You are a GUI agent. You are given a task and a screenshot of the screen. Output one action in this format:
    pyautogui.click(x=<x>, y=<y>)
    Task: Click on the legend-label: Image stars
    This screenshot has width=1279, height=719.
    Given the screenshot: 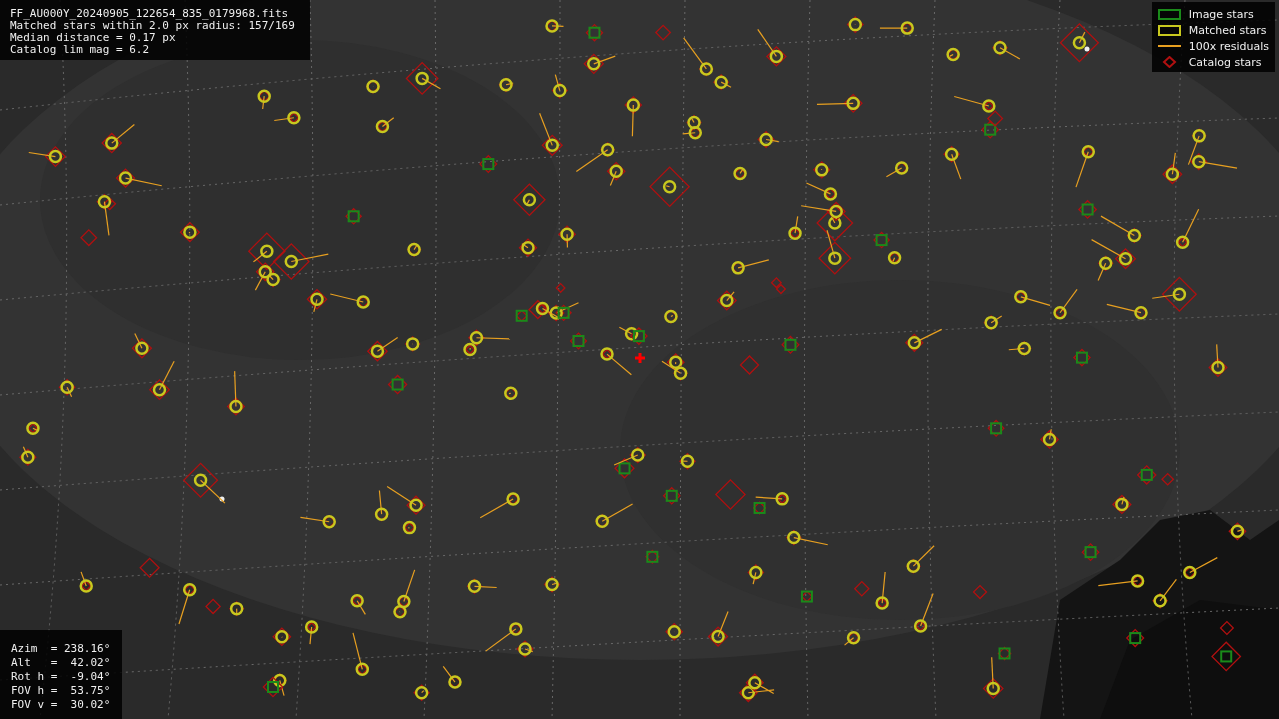 What is the action you would take?
    pyautogui.click(x=1221, y=14)
    